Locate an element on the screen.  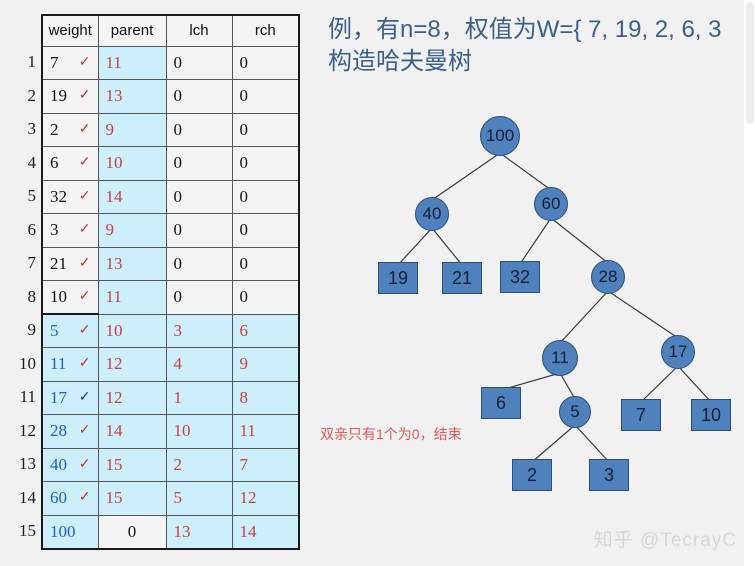
weight-value: 6 is located at coordinates (54, 163).